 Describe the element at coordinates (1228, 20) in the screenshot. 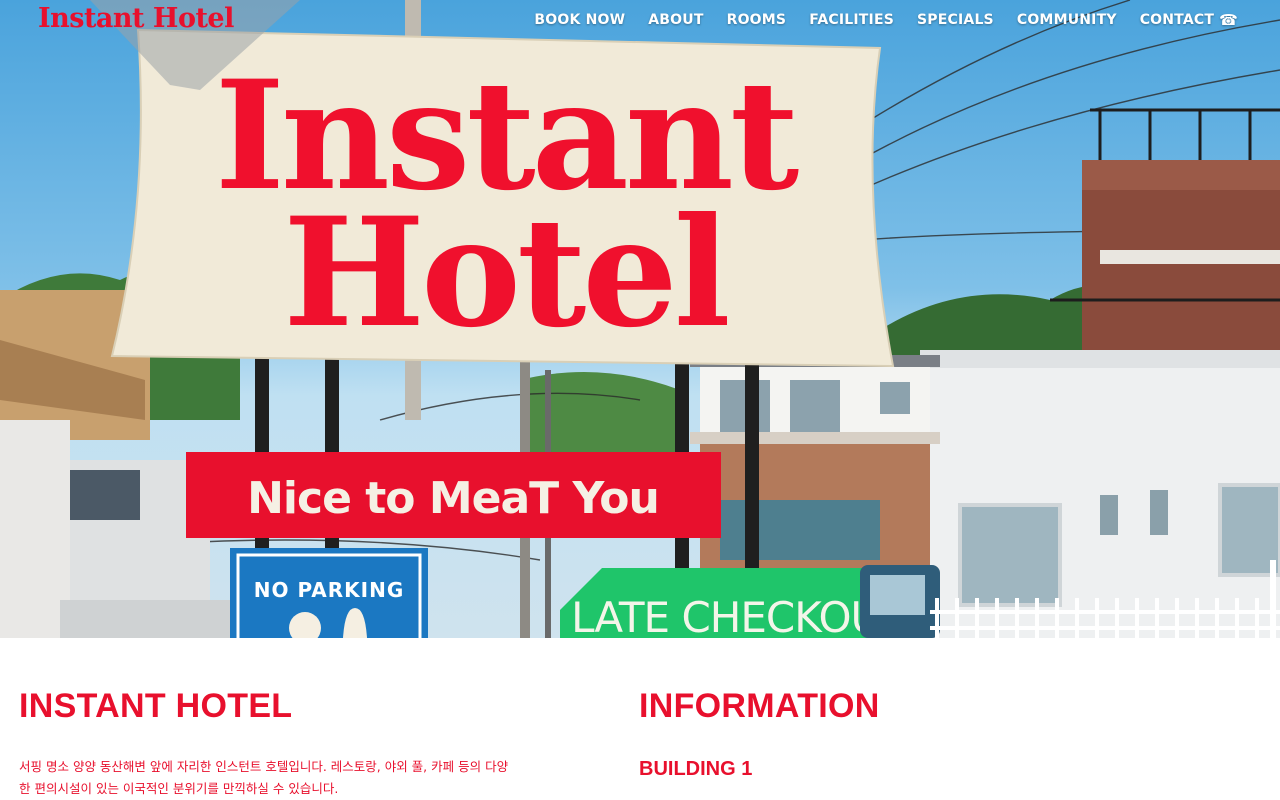

I see `phone-icon: ☎` at that location.